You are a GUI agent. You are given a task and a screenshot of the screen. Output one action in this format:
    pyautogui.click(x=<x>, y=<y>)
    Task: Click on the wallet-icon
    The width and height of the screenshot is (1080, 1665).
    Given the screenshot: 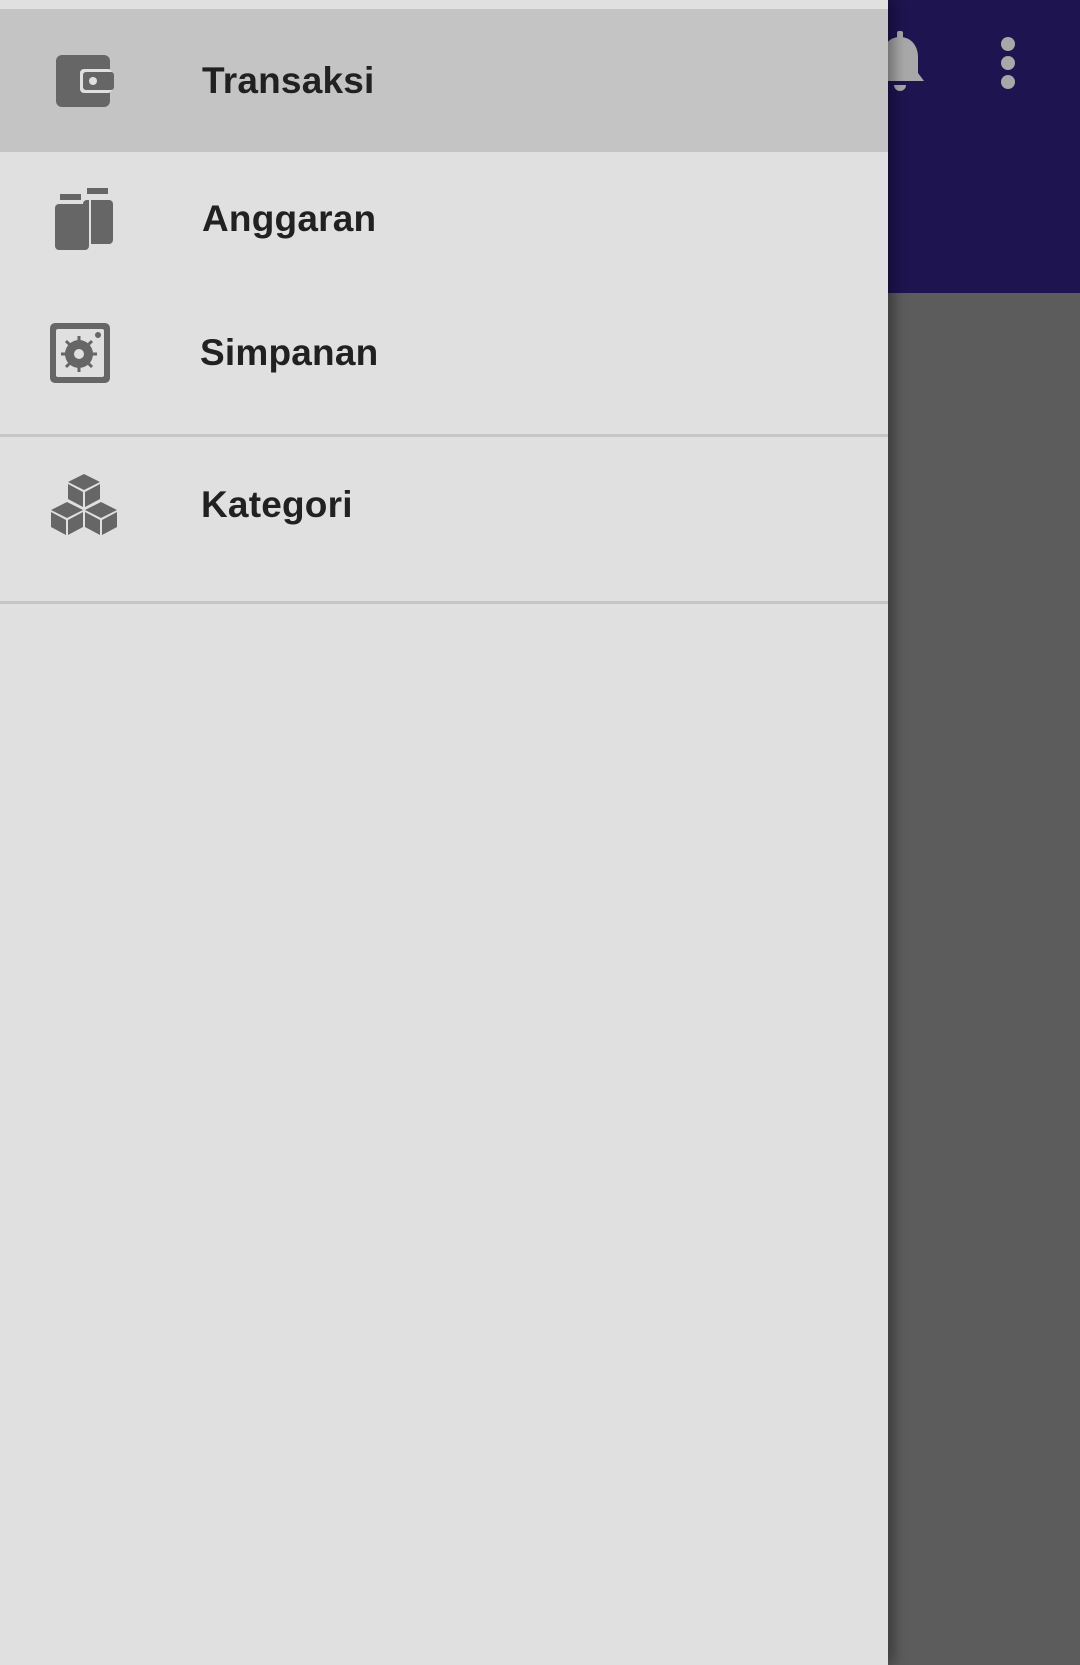 What is the action you would take?
    pyautogui.click(x=84, y=81)
    